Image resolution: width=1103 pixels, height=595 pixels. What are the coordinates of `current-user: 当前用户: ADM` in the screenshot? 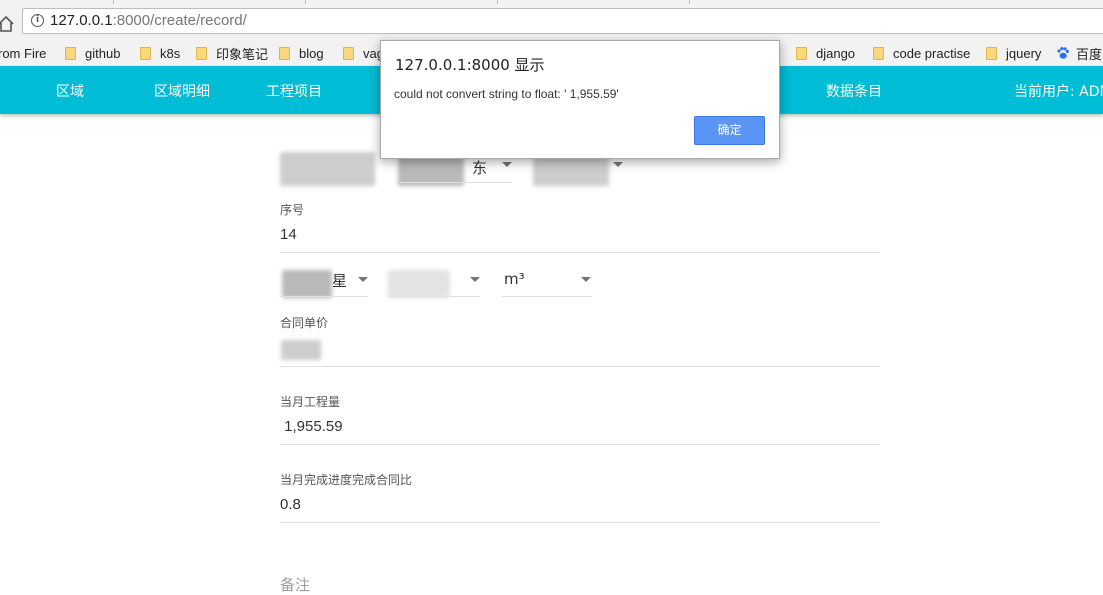 It's located at (1058, 91).